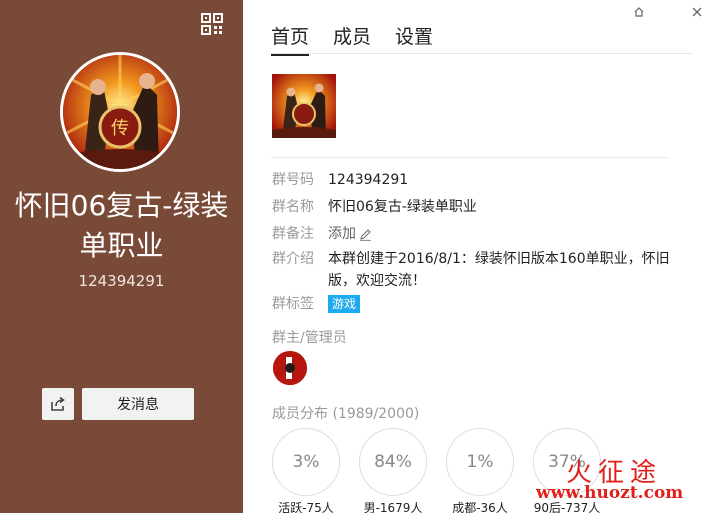 The width and height of the screenshot is (707, 513). Describe the element at coordinates (304, 106) in the screenshot. I see `group-photo-thumbnail` at that location.